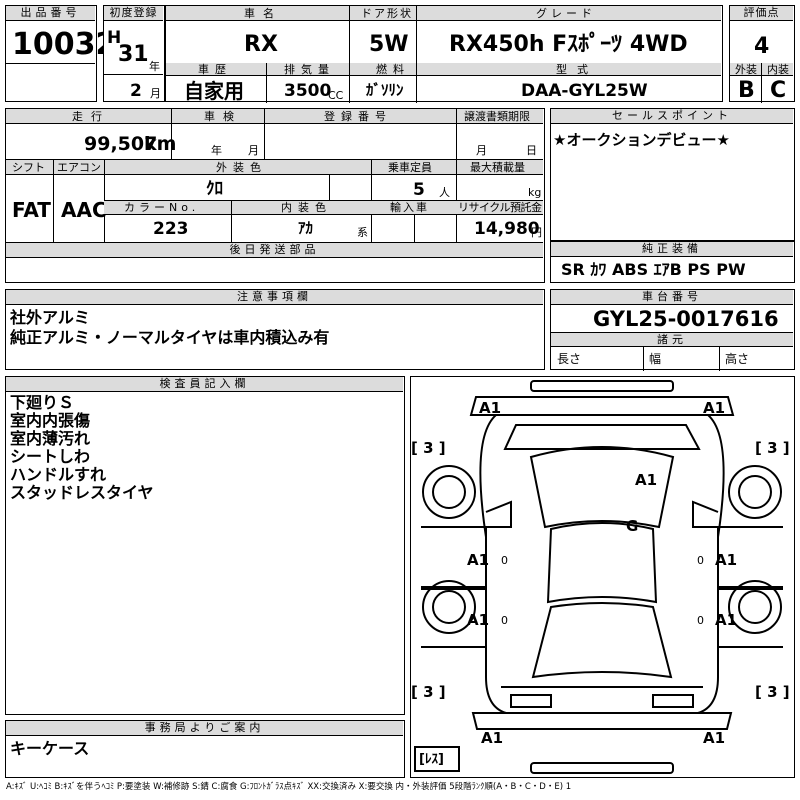 Image resolution: width=800 pixels, height=800 pixels. Describe the element at coordinates (50, 317) in the screenshot. I see `notes-line-1: 社外アルミ` at that location.